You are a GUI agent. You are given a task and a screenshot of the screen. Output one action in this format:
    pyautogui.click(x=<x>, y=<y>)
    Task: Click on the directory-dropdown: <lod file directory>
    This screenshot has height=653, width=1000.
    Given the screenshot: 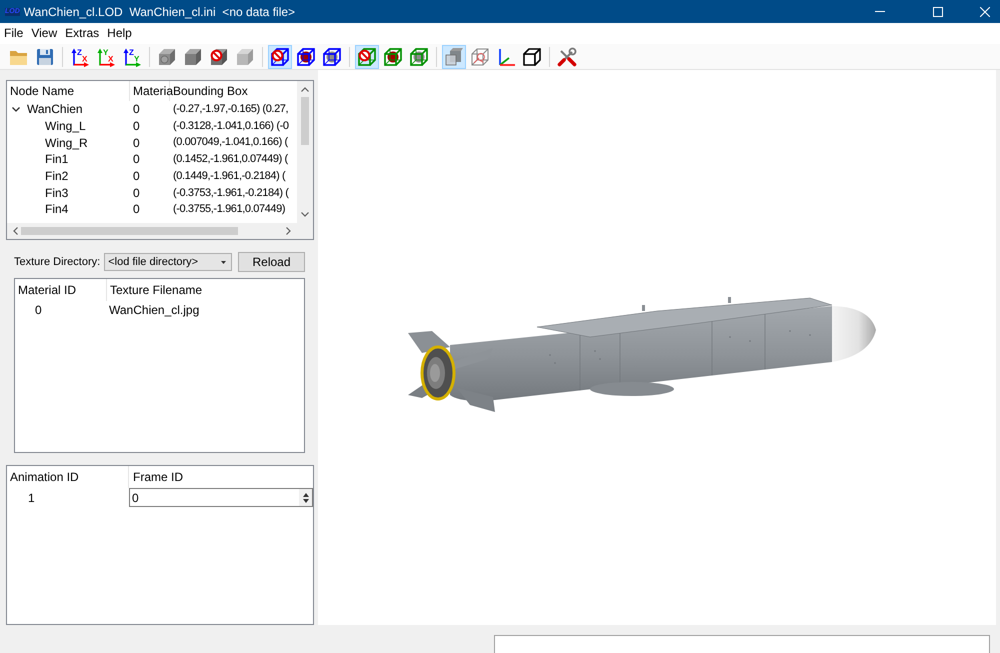 What is the action you would take?
    pyautogui.click(x=168, y=262)
    